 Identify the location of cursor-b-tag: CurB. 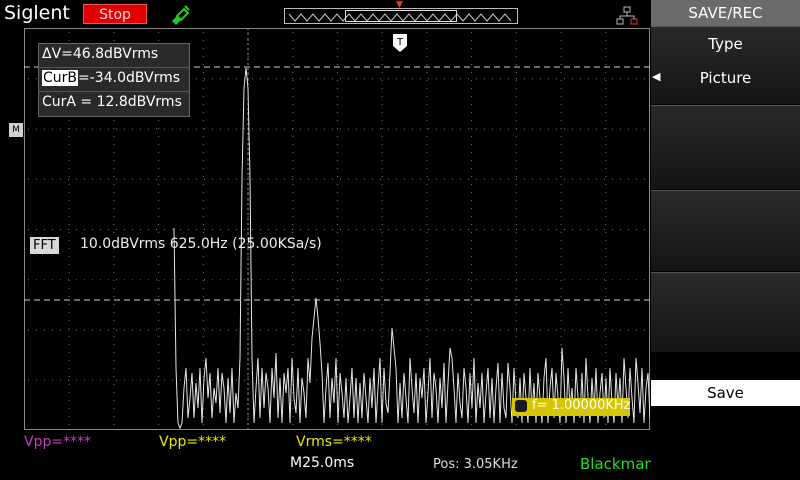
(60, 78).